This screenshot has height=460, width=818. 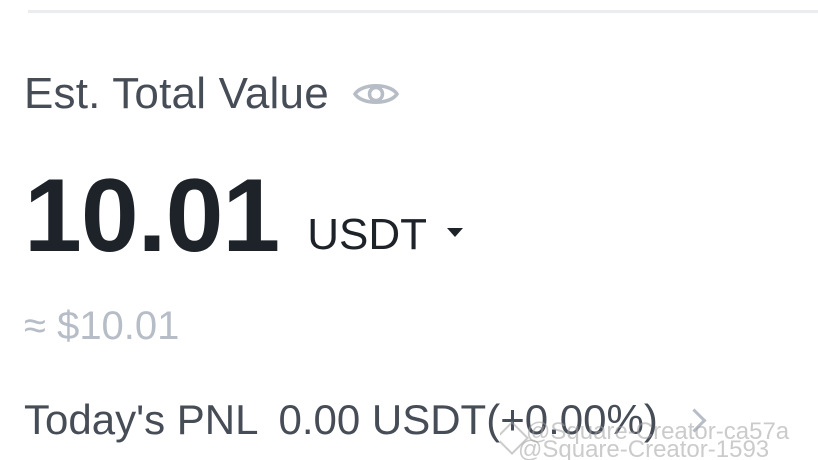 What do you see at coordinates (152, 216) in the screenshot?
I see `total-value-amount: 10.01` at bounding box center [152, 216].